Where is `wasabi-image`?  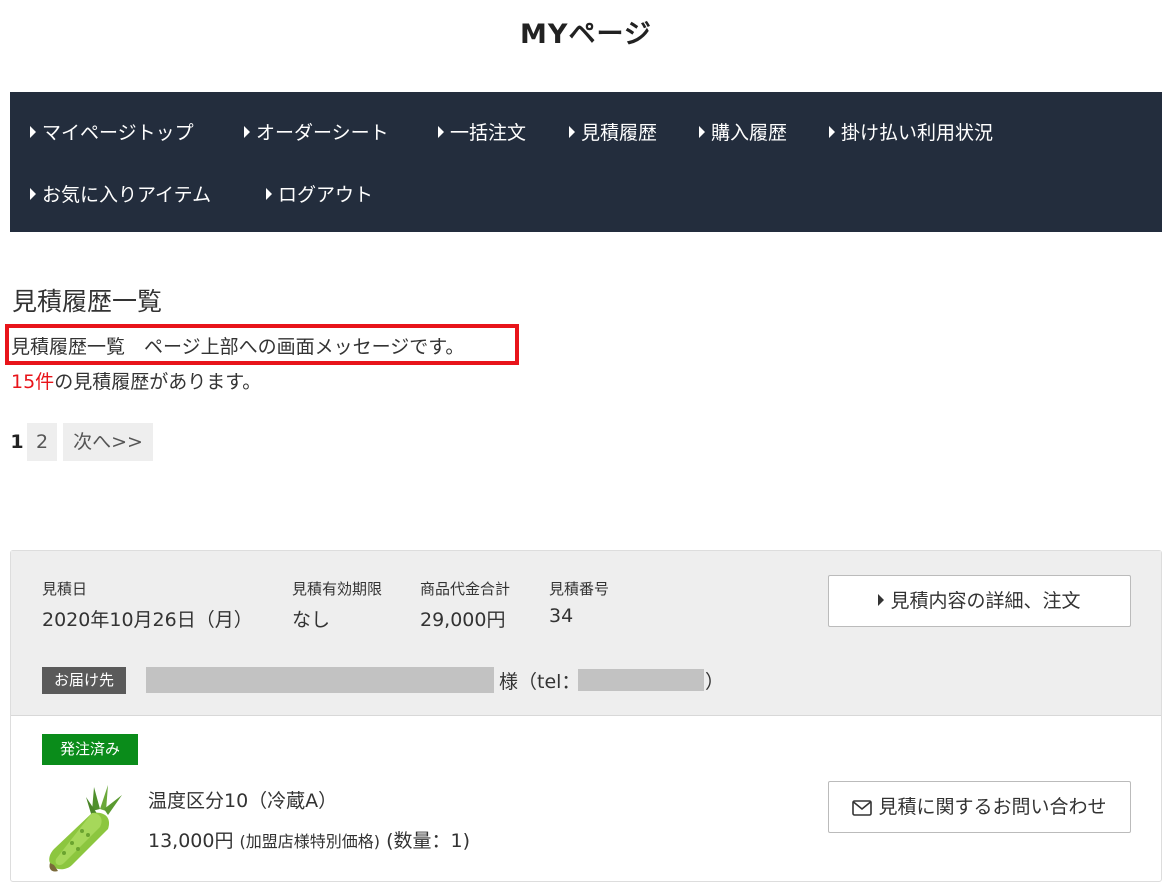 wasabi-image is located at coordinates (85, 828).